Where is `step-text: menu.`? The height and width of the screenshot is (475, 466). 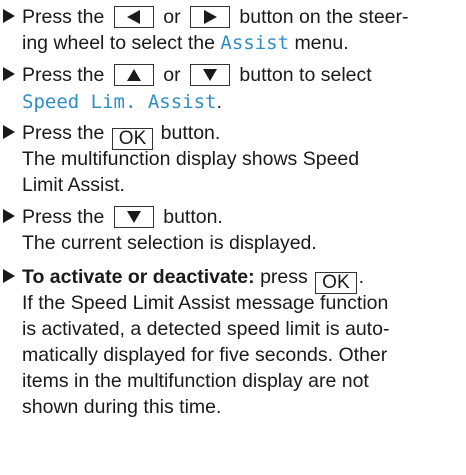 step-text: menu. is located at coordinates (321, 43).